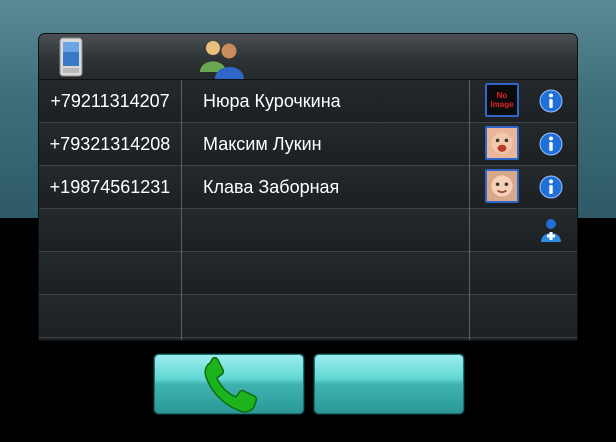 The height and width of the screenshot is (442, 616). I want to click on mobile-phone-icon, so click(72, 57).